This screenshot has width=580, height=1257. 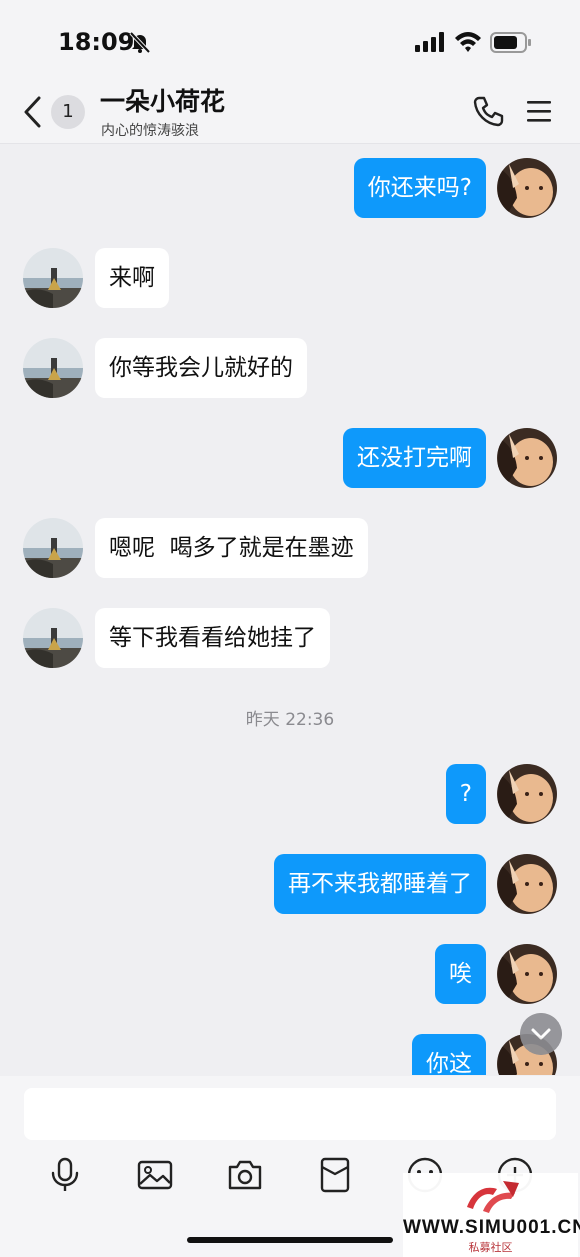 I want to click on menu-icon, so click(x=539, y=111).